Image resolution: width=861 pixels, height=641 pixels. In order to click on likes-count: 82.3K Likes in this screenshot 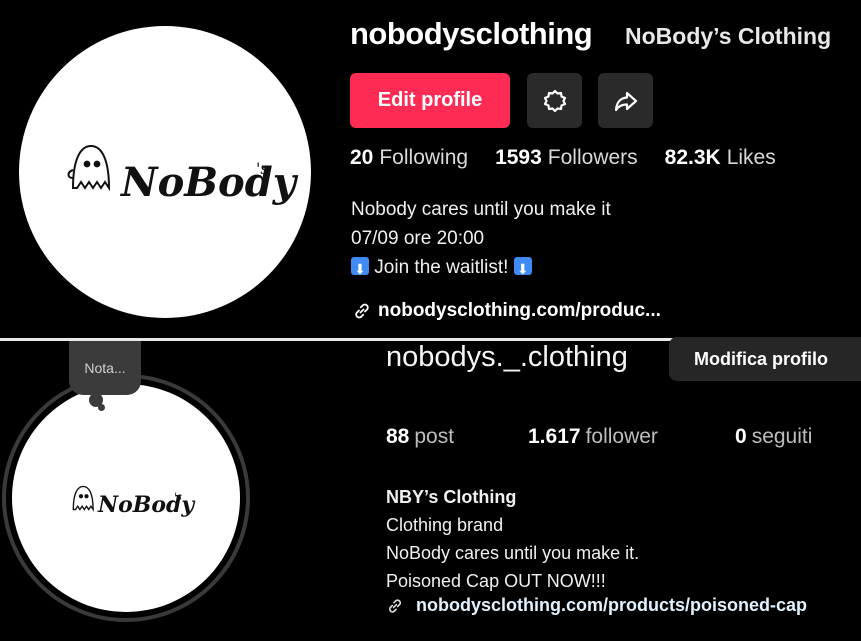, I will do `click(720, 157)`.